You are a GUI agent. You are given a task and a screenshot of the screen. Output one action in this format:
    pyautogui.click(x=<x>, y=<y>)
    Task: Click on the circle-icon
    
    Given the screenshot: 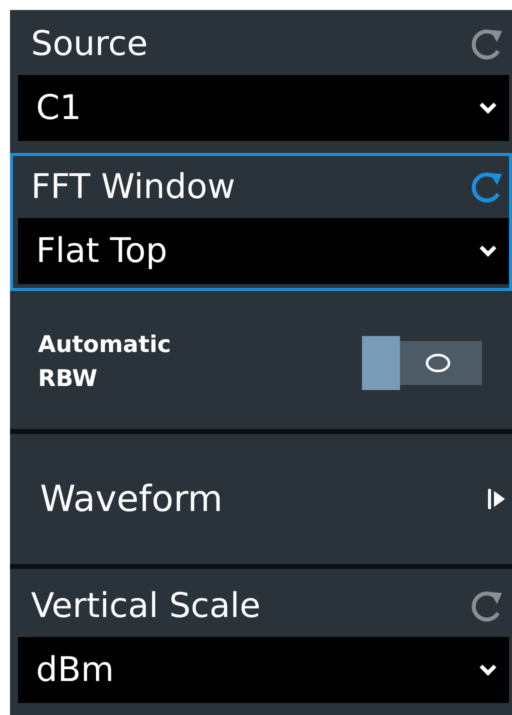 What is the action you would take?
    pyautogui.click(x=438, y=362)
    